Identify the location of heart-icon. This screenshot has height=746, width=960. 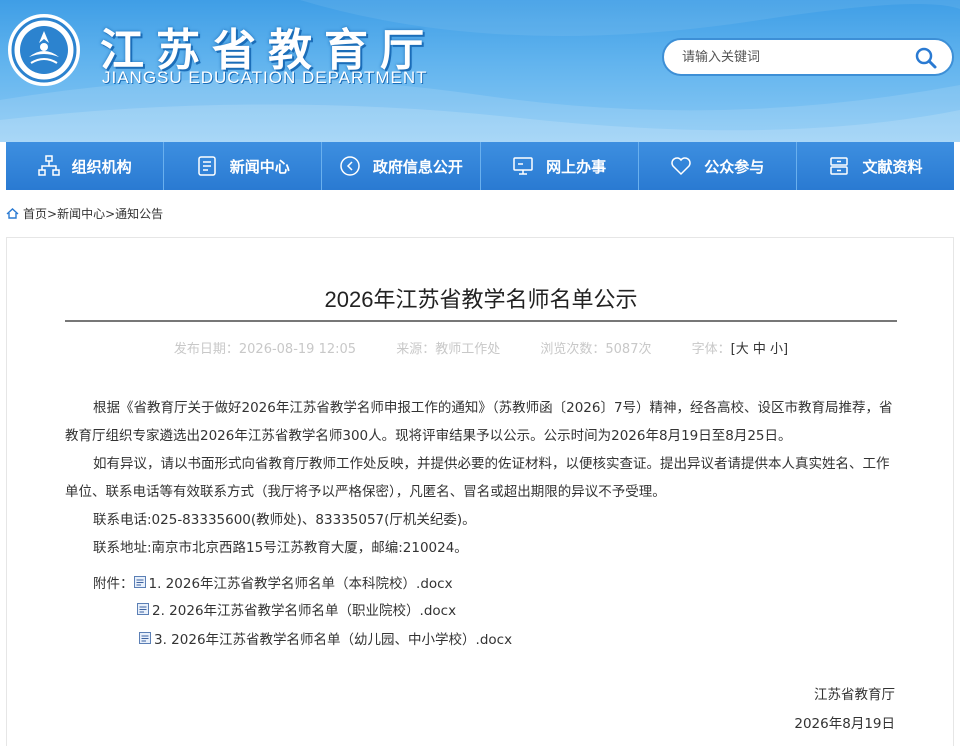
(681, 166).